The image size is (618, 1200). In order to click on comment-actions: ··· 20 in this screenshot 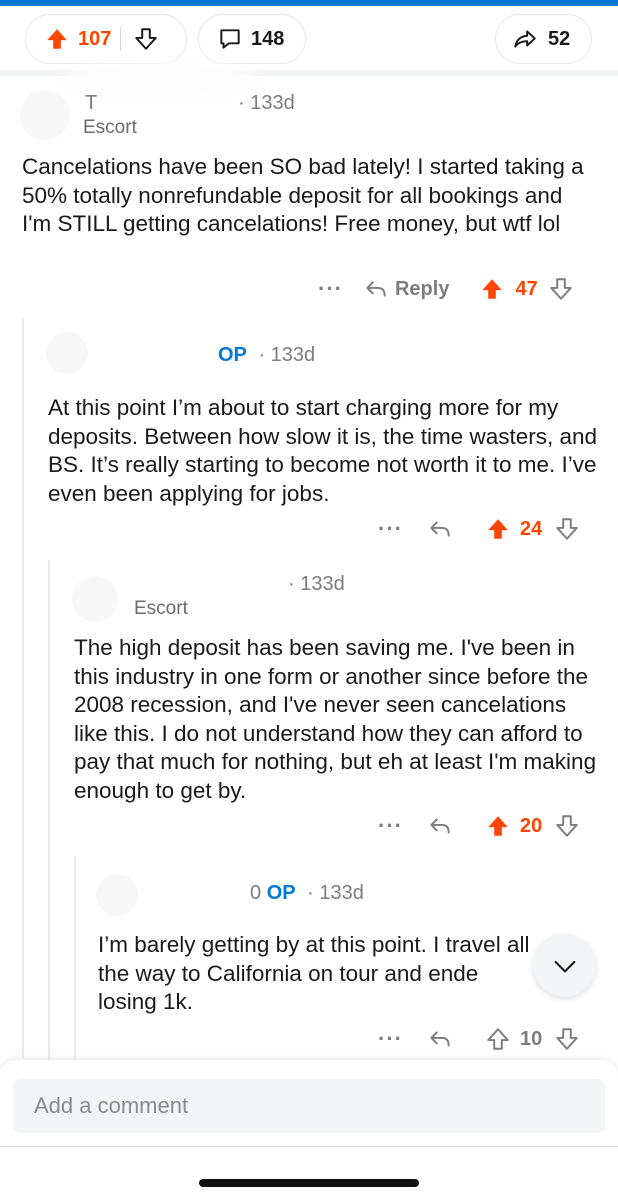, I will do `click(479, 826)`.